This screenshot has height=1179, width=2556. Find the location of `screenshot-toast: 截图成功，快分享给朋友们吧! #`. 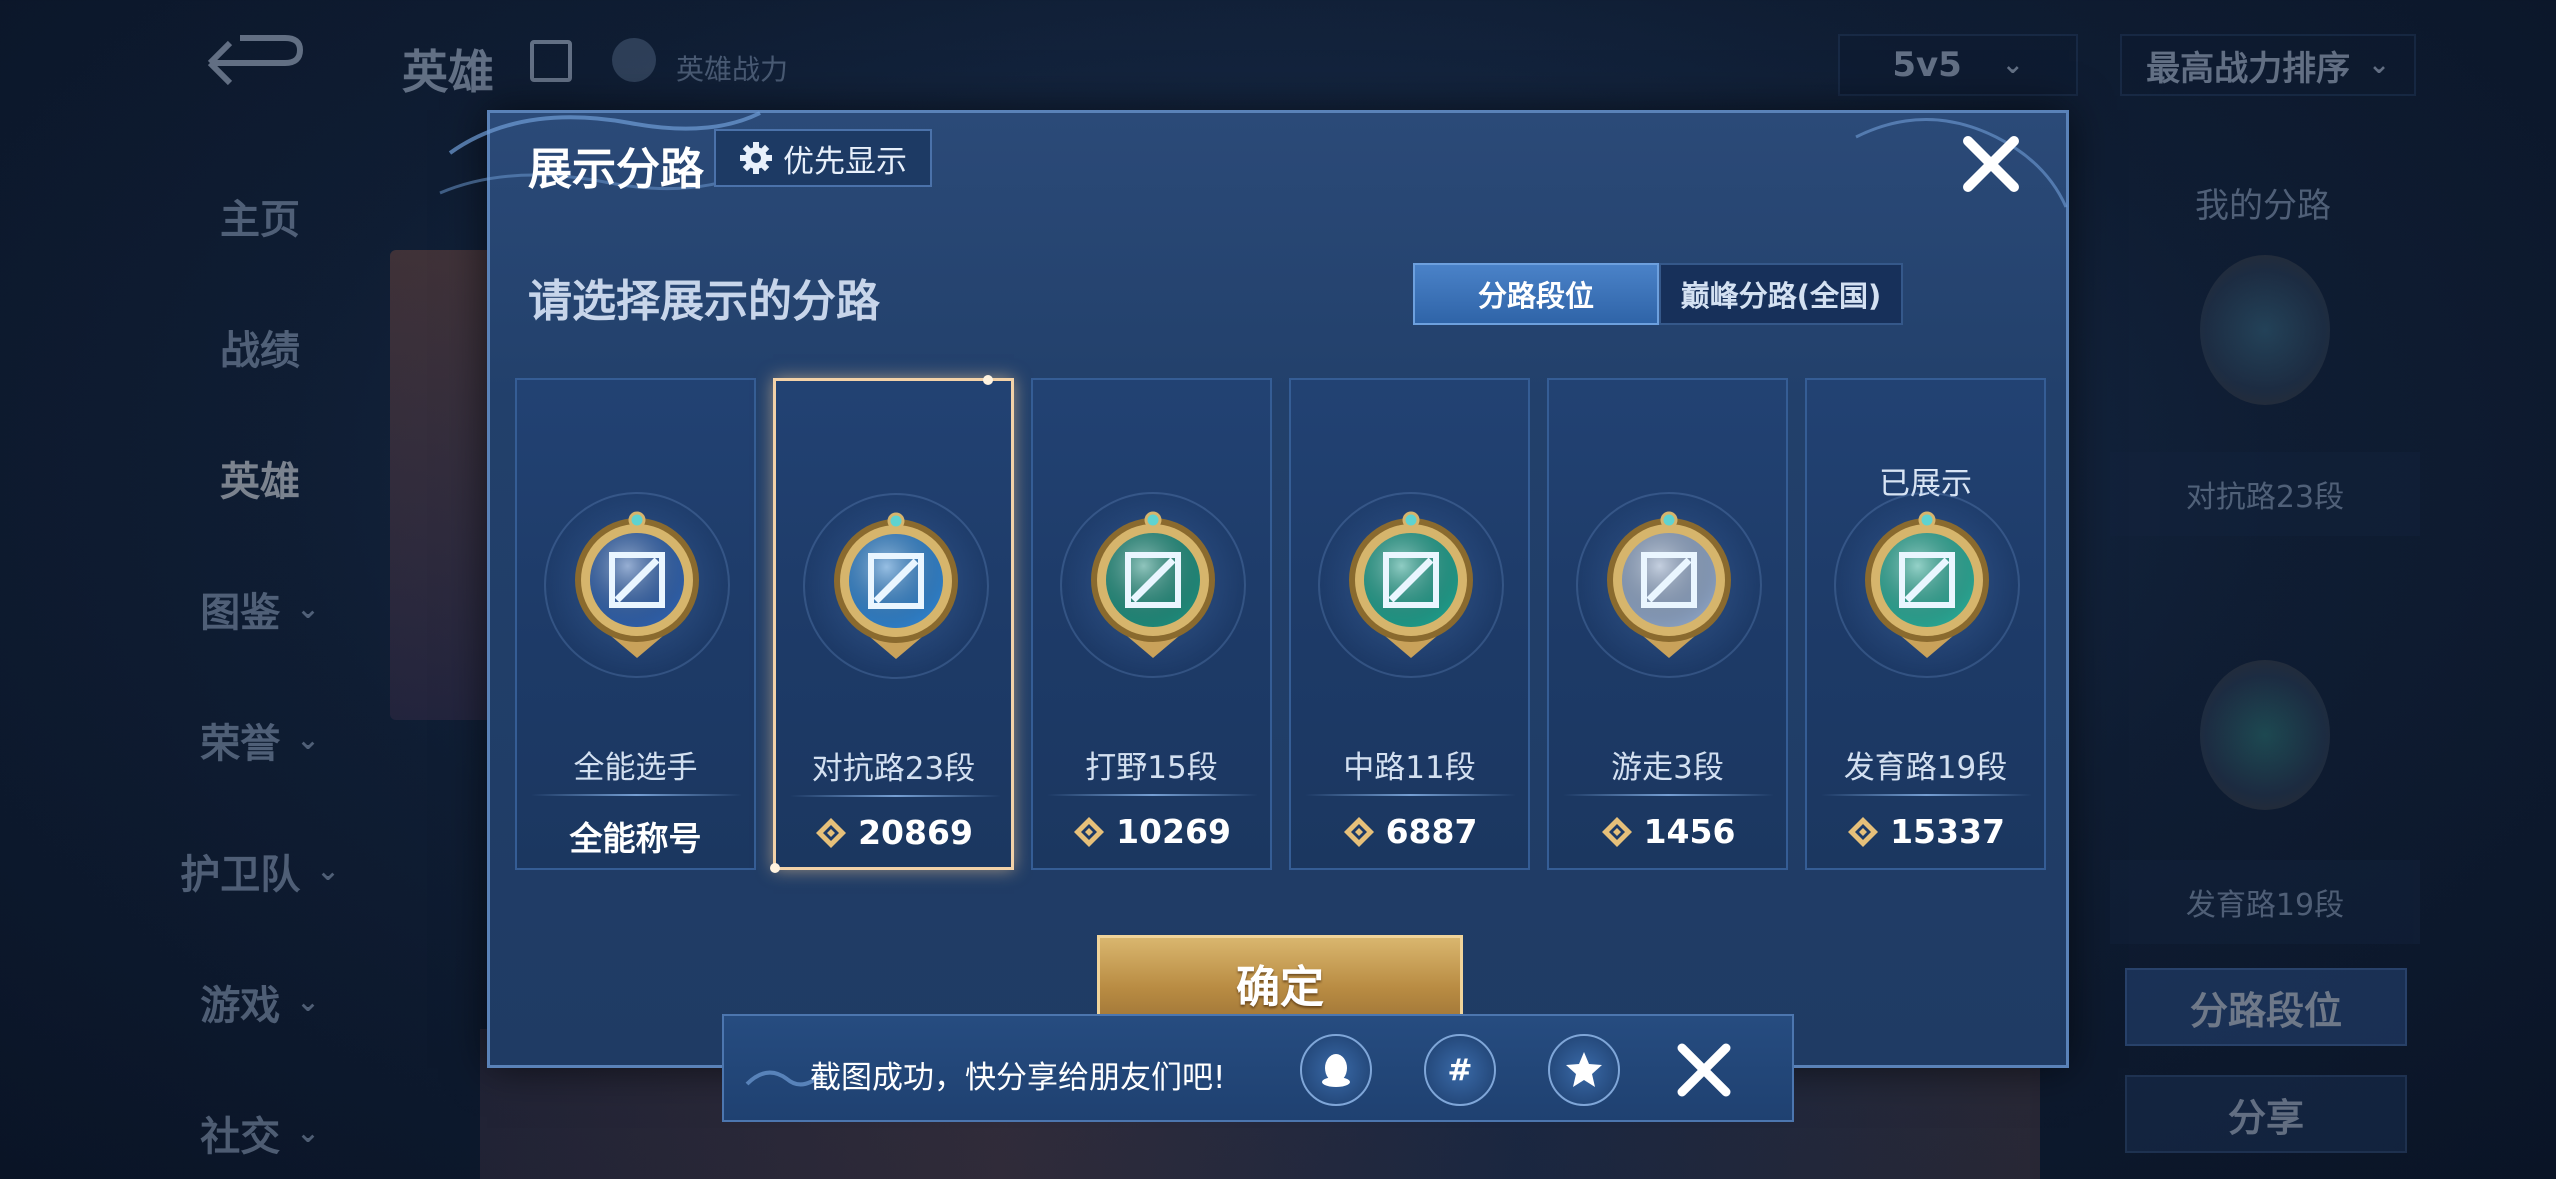

screenshot-toast: 截图成功，快分享给朋友们吧! # is located at coordinates (1258, 1068).